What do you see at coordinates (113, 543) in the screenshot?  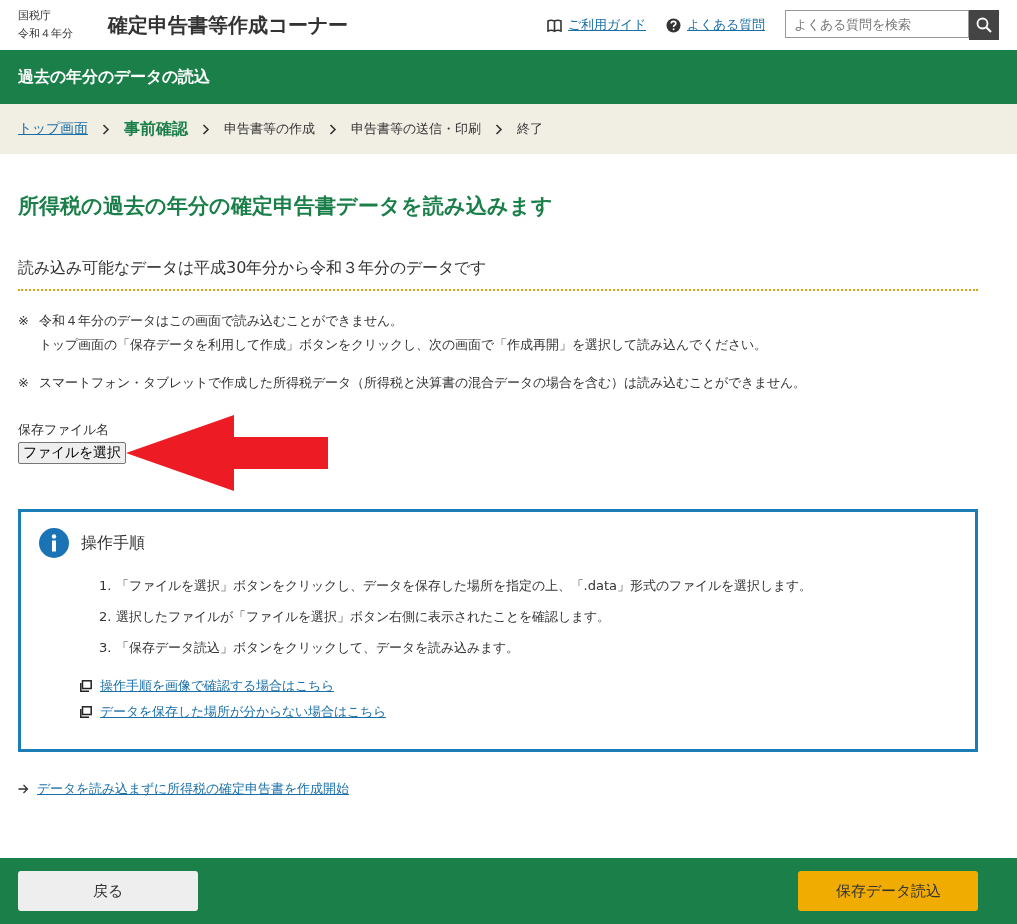 I see `panel-title: 操作手順` at bounding box center [113, 543].